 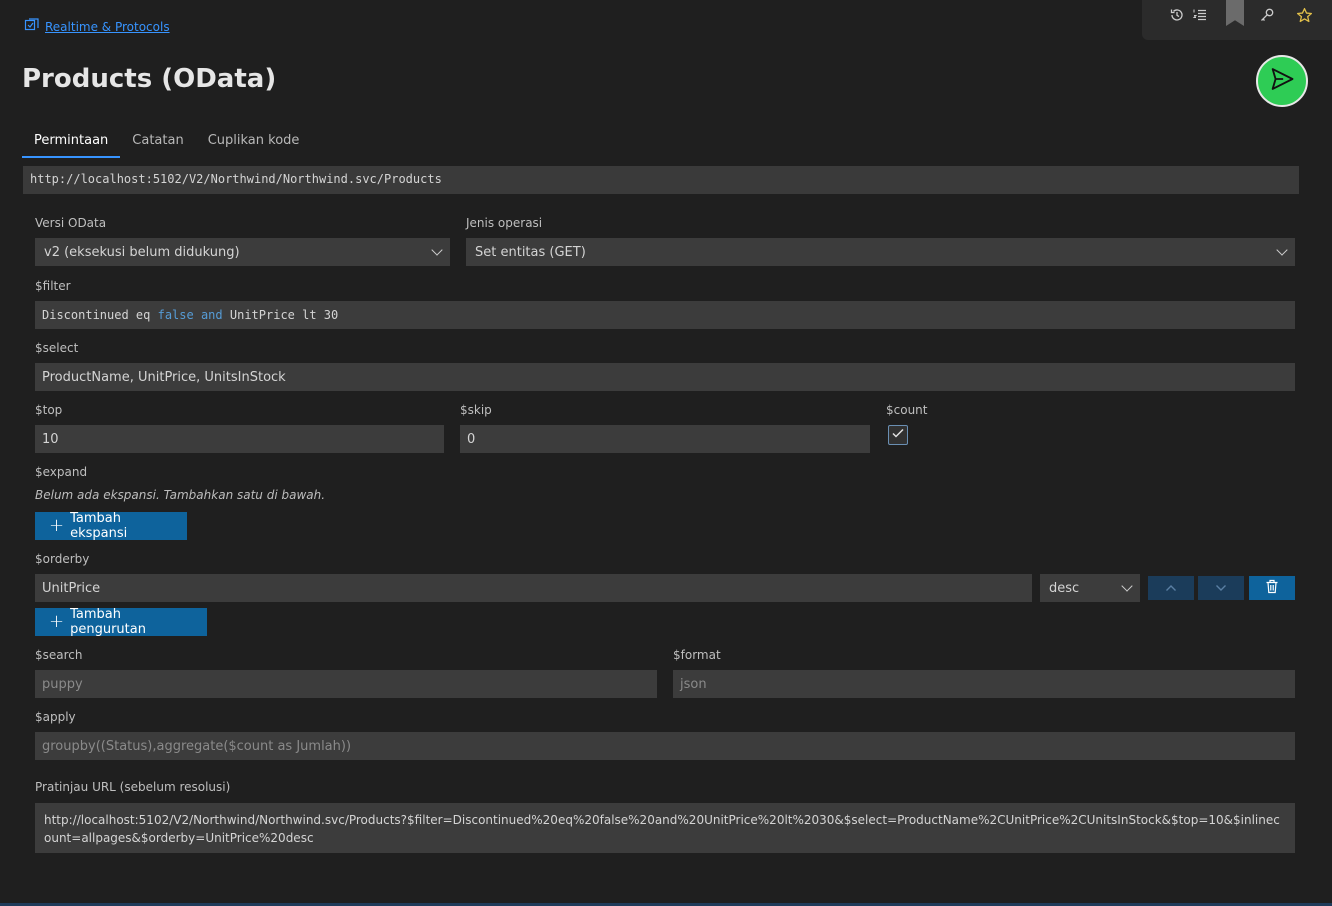 I want to click on move-down-button, so click(x=1221, y=588).